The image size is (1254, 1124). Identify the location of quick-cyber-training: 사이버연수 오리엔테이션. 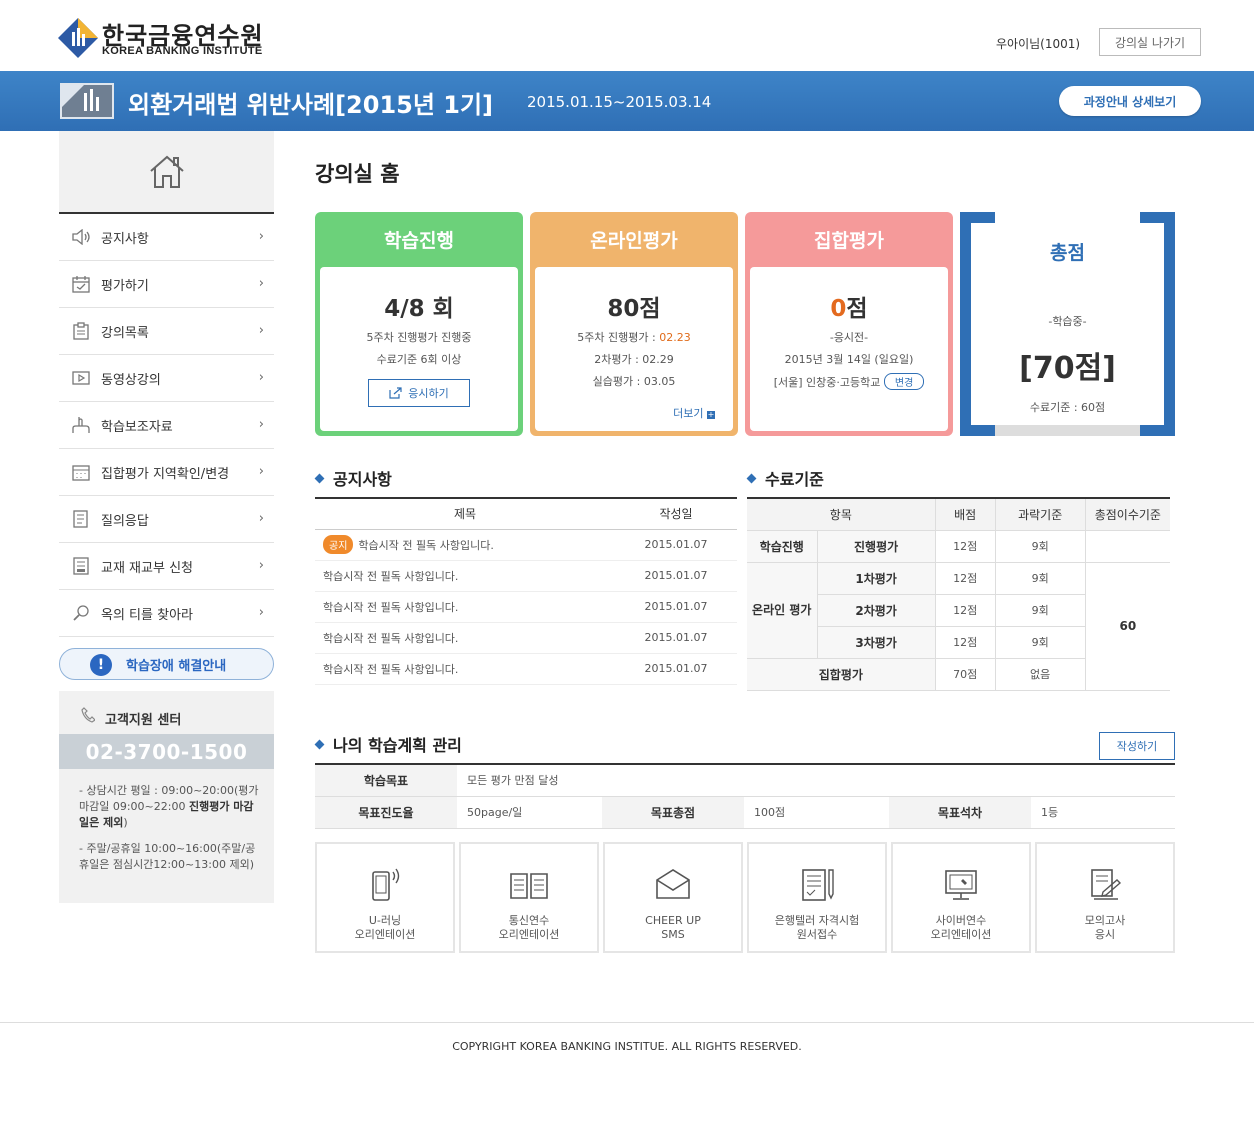
(961, 897).